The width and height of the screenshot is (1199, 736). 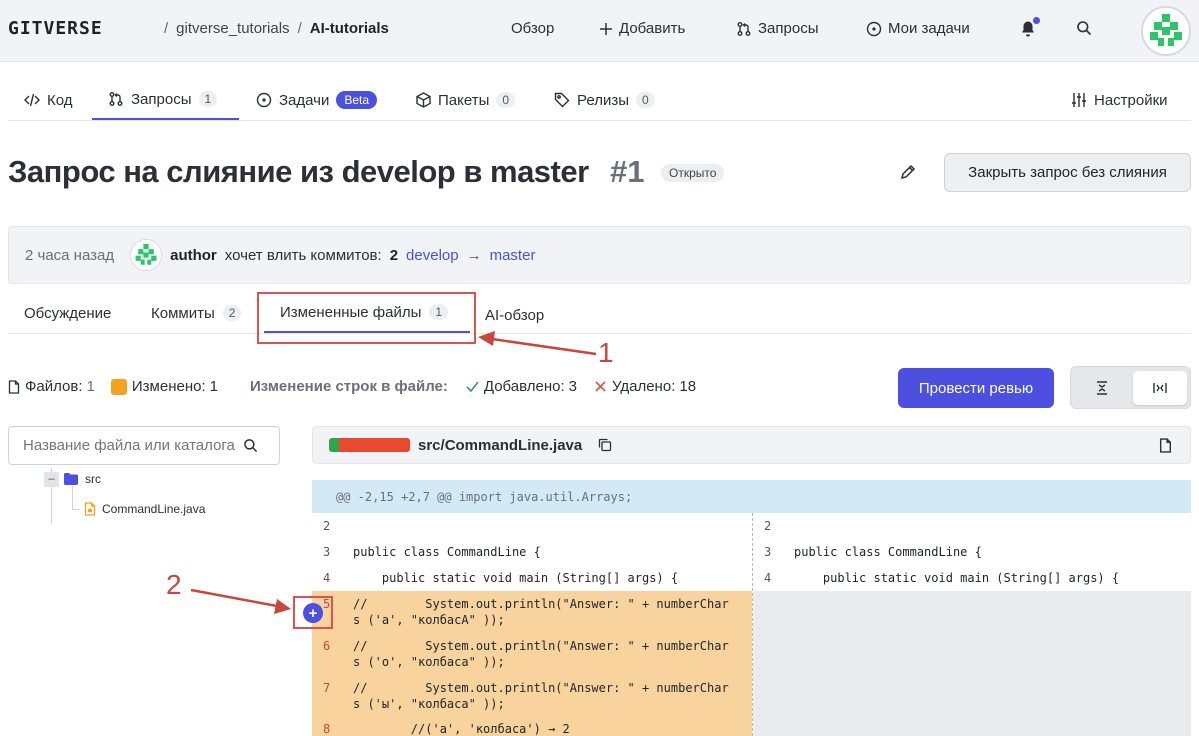 I want to click on notification-dot, so click(x=1036, y=20).